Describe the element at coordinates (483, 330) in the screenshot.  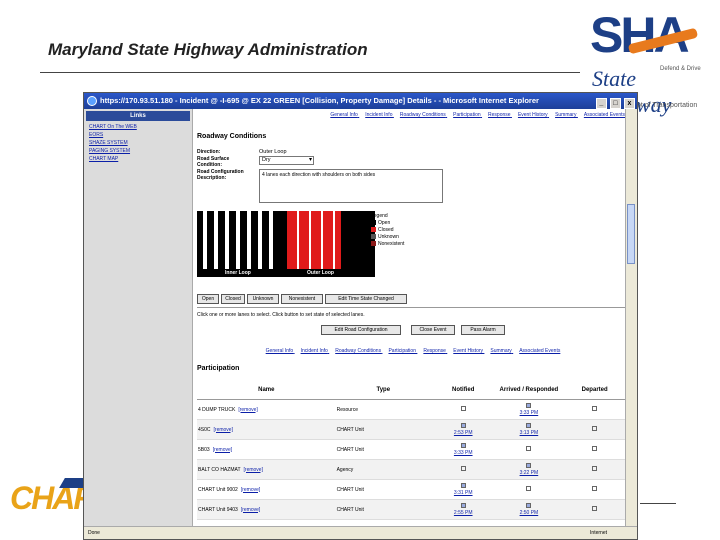
I see `pass-alarm-button: Pass Alarm` at that location.